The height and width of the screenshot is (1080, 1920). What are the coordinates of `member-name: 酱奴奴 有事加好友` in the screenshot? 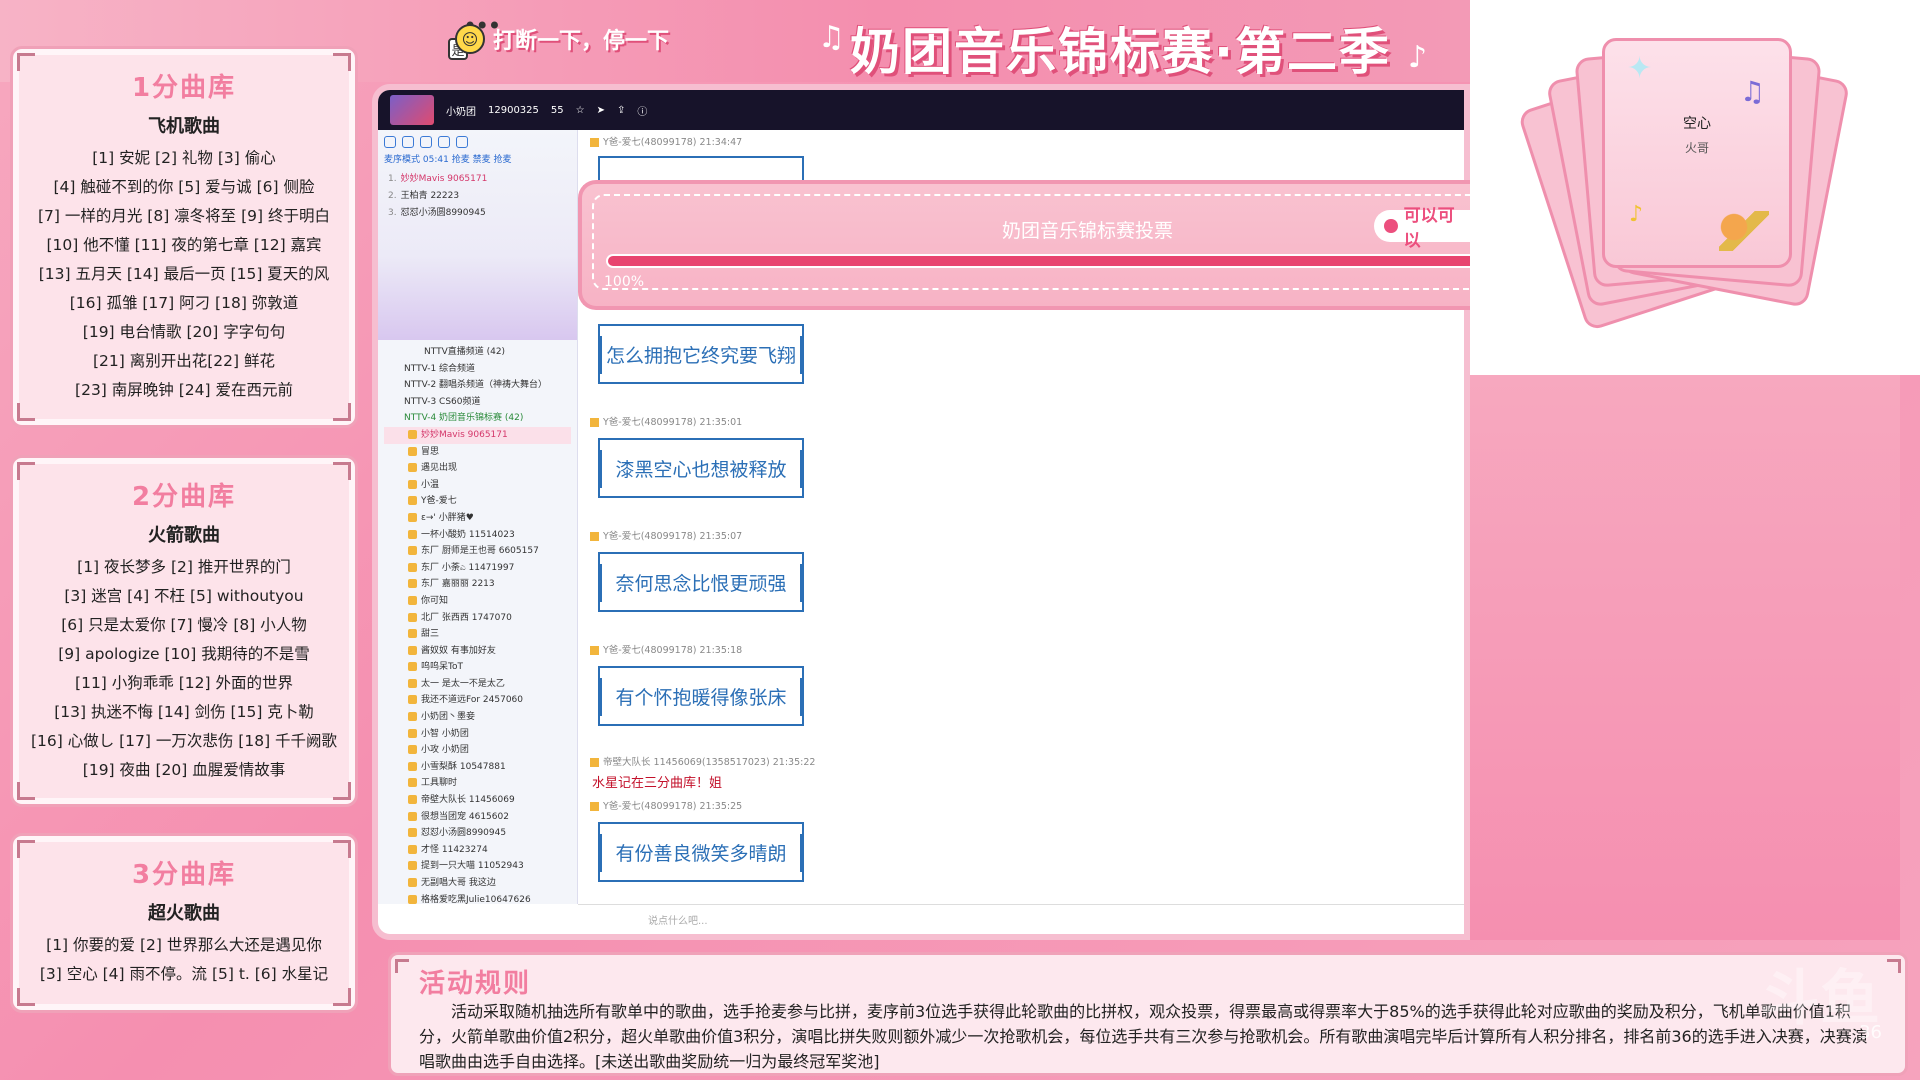 It's located at (458, 650).